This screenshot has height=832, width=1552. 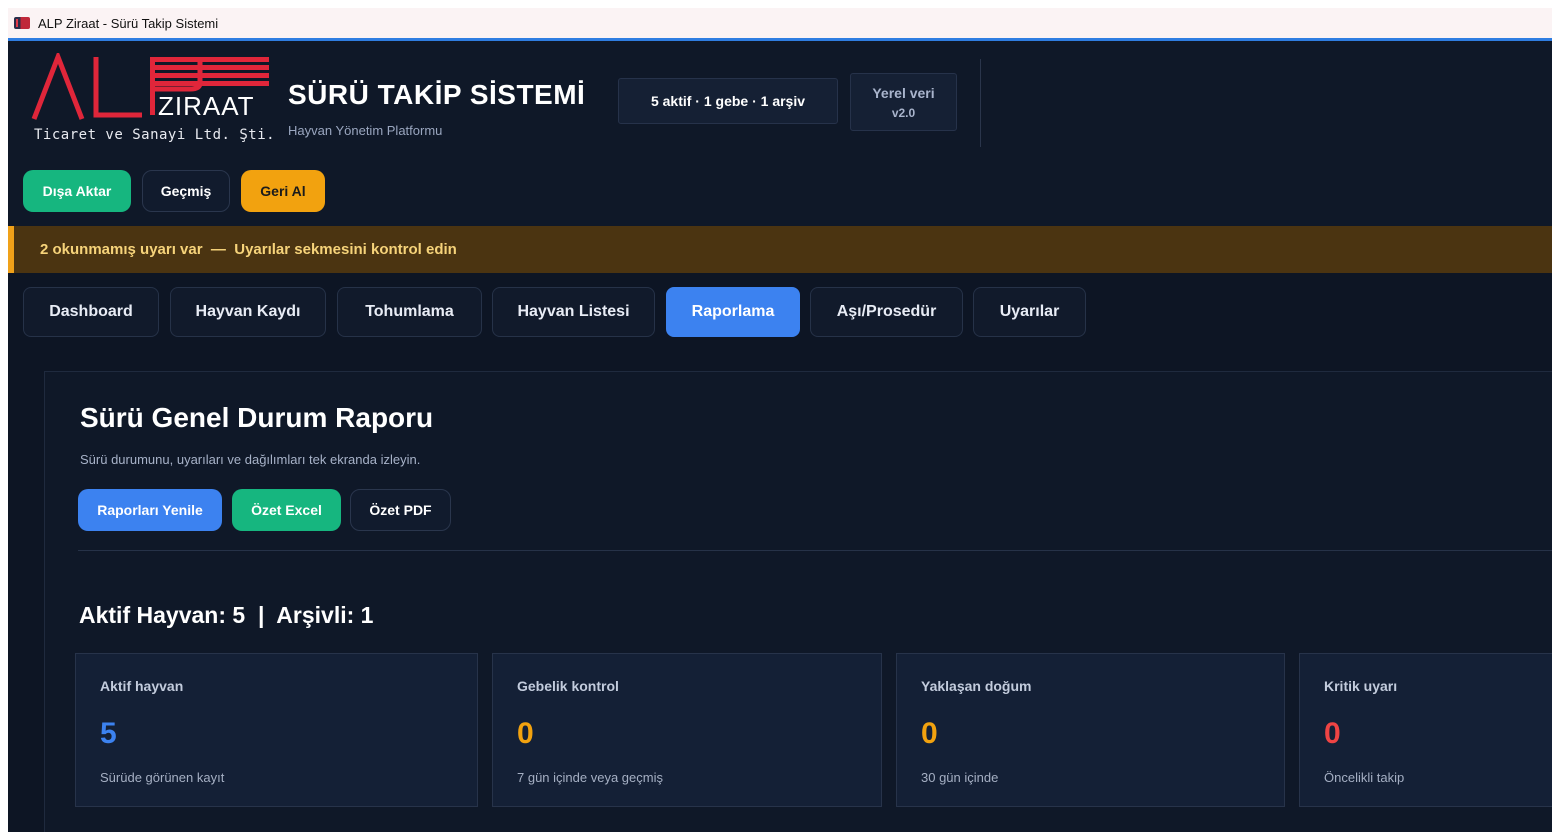 I want to click on history-button: Geçmiş, so click(x=186, y=191).